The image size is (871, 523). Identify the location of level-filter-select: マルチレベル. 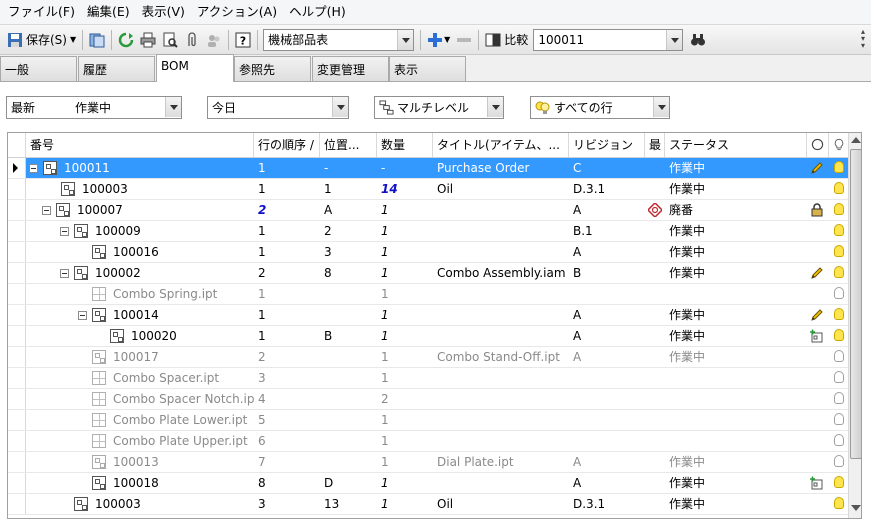
(439, 107).